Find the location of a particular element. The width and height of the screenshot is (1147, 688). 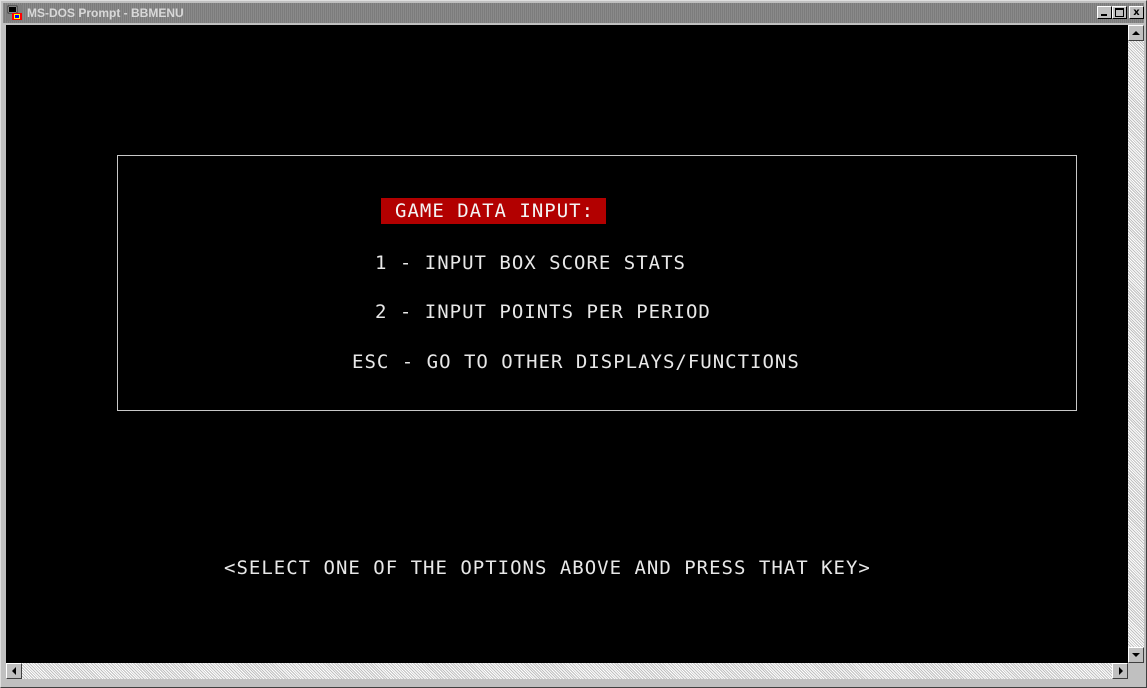

menu-heading: GAME DATA INPUT: is located at coordinates (494, 211).